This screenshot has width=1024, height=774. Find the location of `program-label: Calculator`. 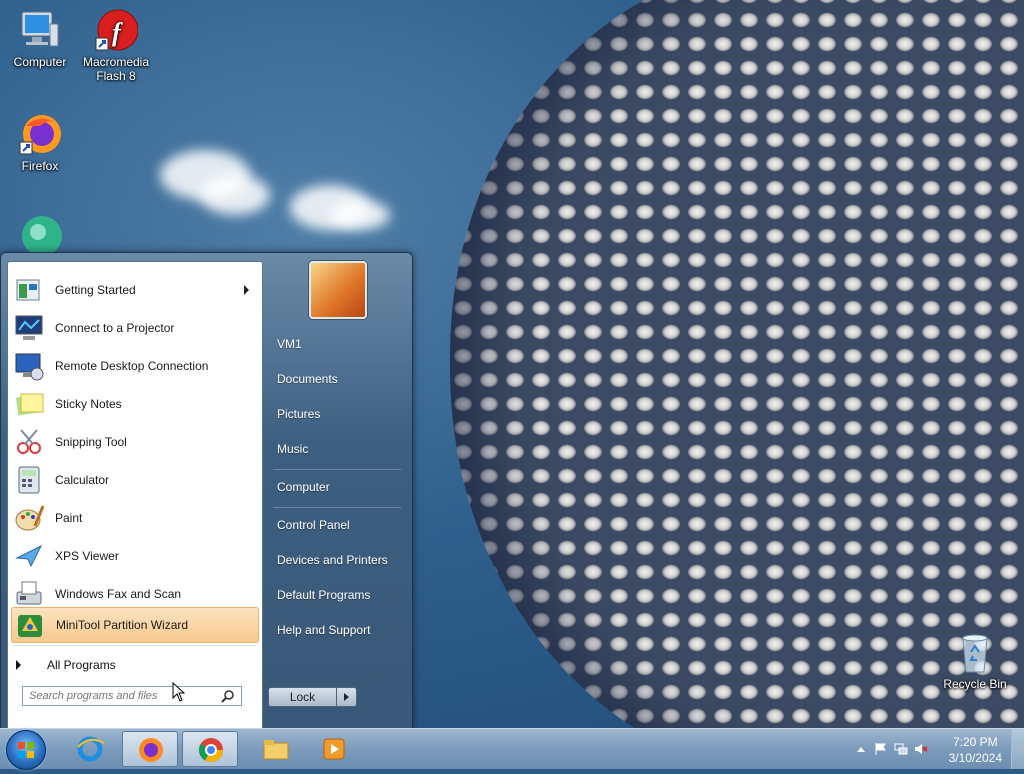

program-label: Calculator is located at coordinates (82, 480).